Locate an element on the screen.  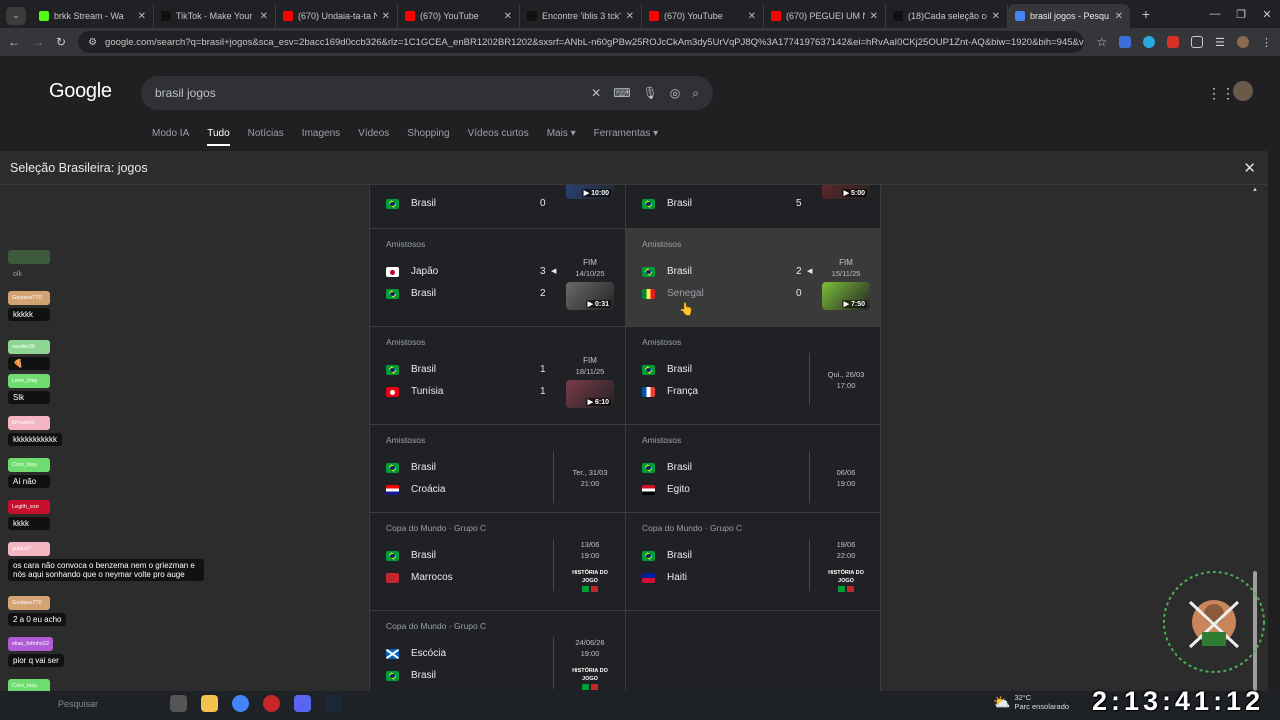
browser-tab: TikTok - Make Your D ✕ is located at coordinates (215, 16).